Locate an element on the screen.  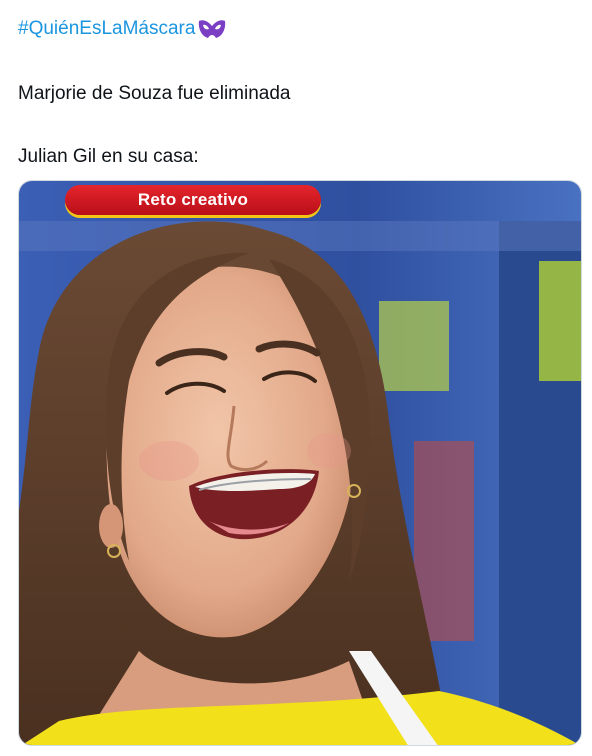
mask-emoji-icon is located at coordinates (212, 29).